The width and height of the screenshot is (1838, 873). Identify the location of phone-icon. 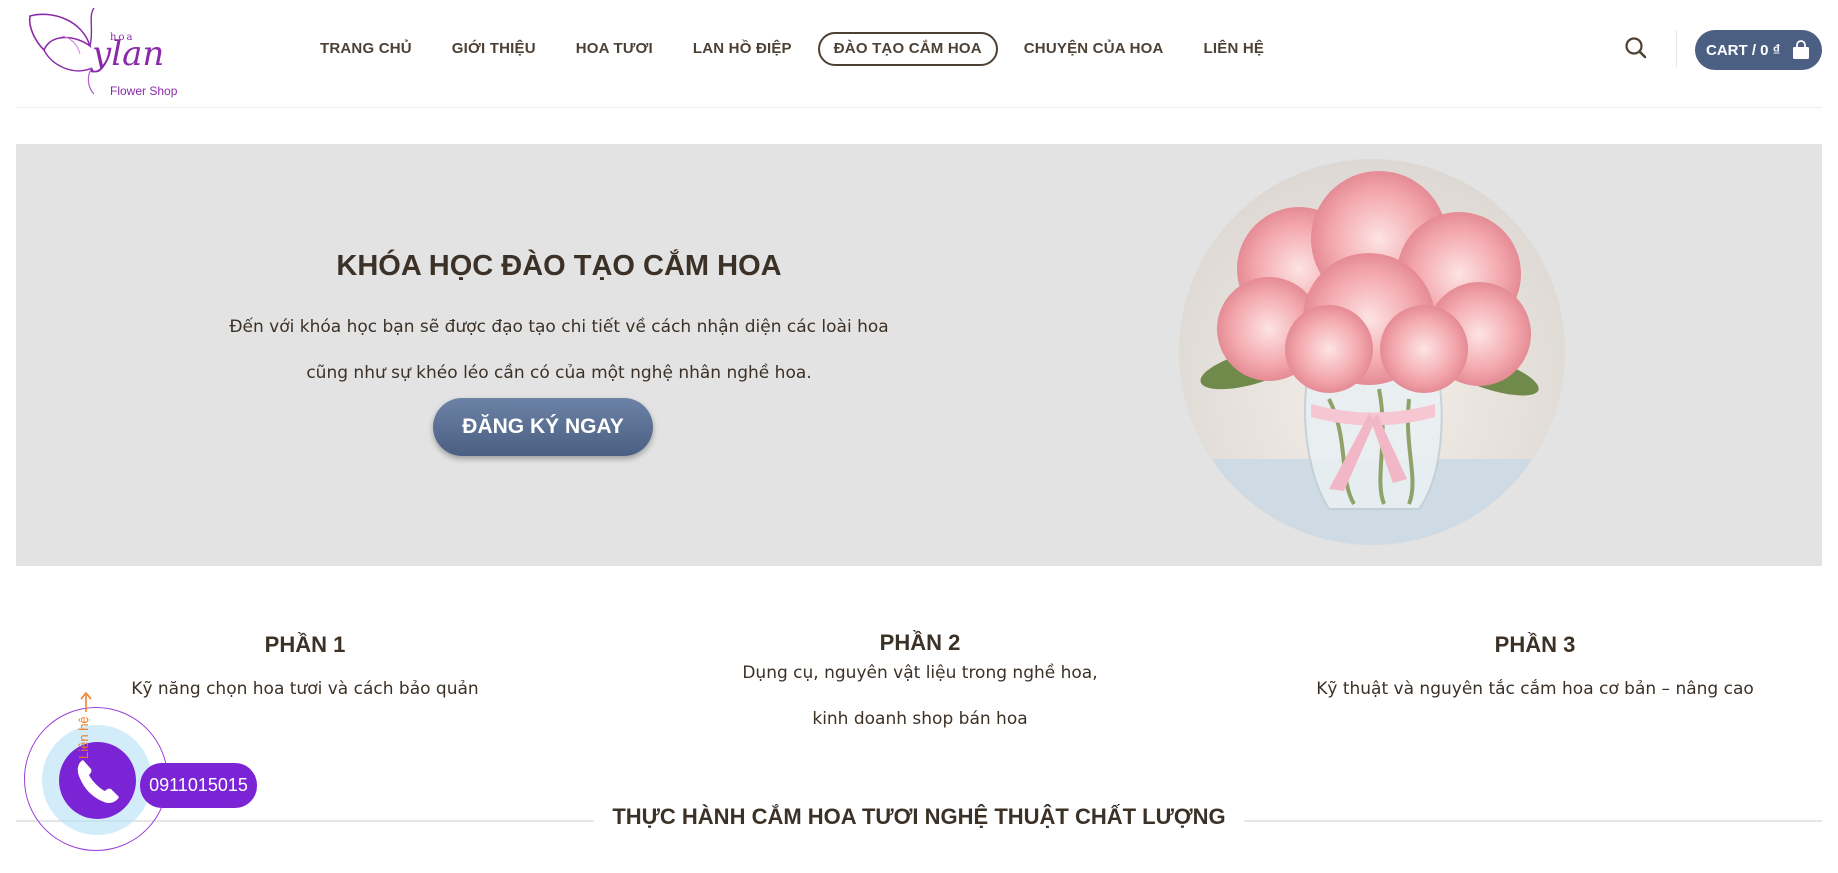
(98, 782).